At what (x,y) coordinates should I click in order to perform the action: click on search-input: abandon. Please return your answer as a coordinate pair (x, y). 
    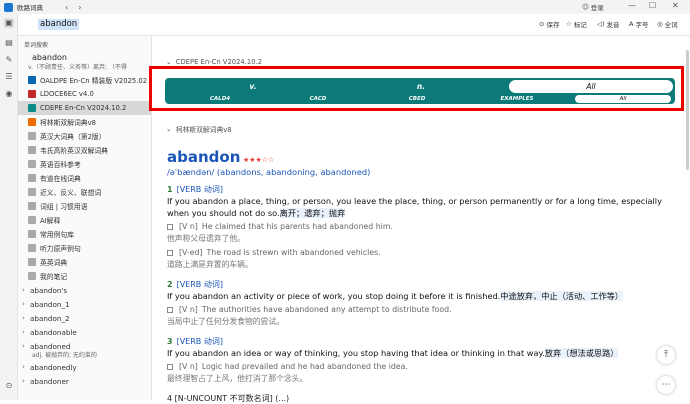
    Looking at the image, I should click on (59, 24).